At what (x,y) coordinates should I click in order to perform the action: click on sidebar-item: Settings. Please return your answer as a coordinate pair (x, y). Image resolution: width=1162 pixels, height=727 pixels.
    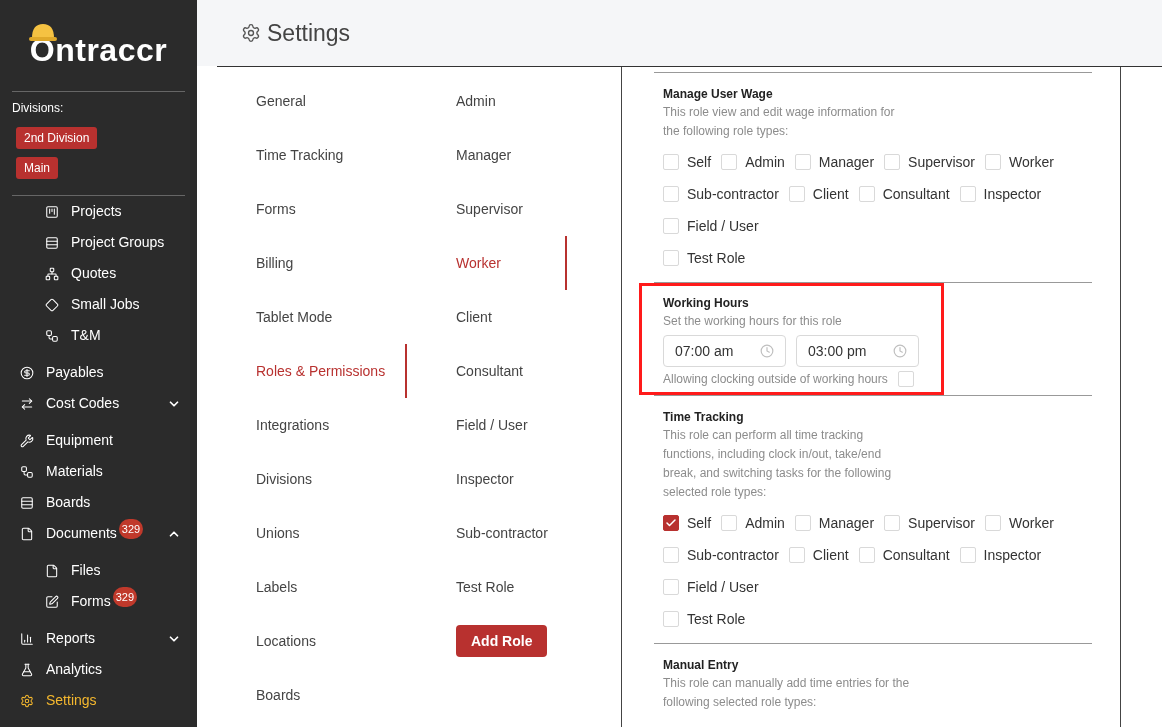
    Looking at the image, I should click on (71, 700).